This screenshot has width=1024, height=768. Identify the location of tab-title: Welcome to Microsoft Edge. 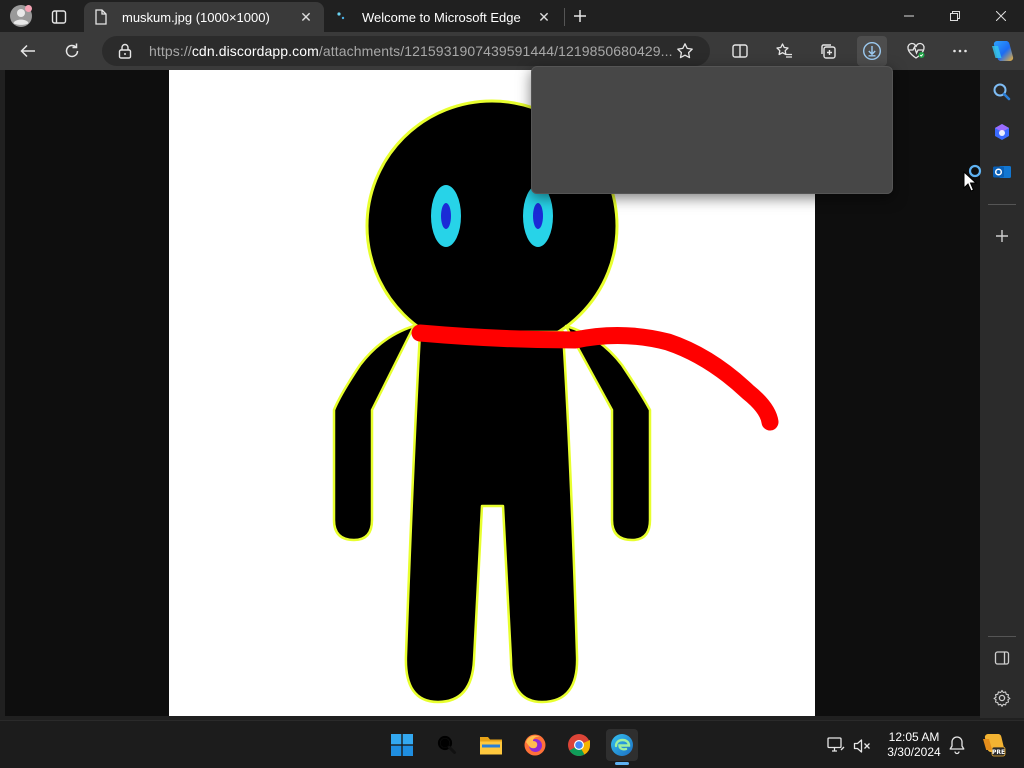
(441, 17).